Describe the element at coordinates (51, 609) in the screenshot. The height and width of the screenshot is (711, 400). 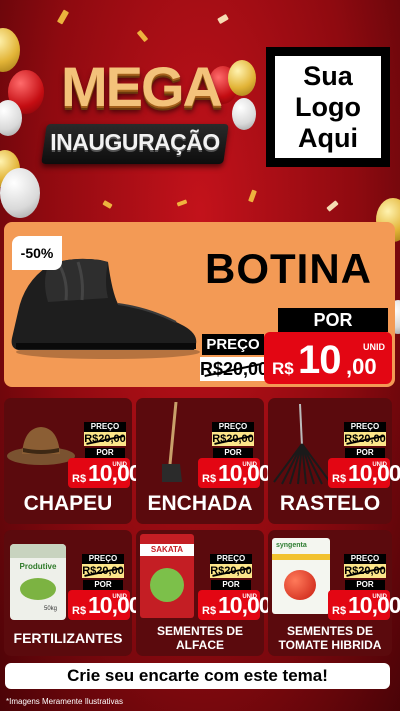
I see `fertilizer-weight: 50kg` at that location.